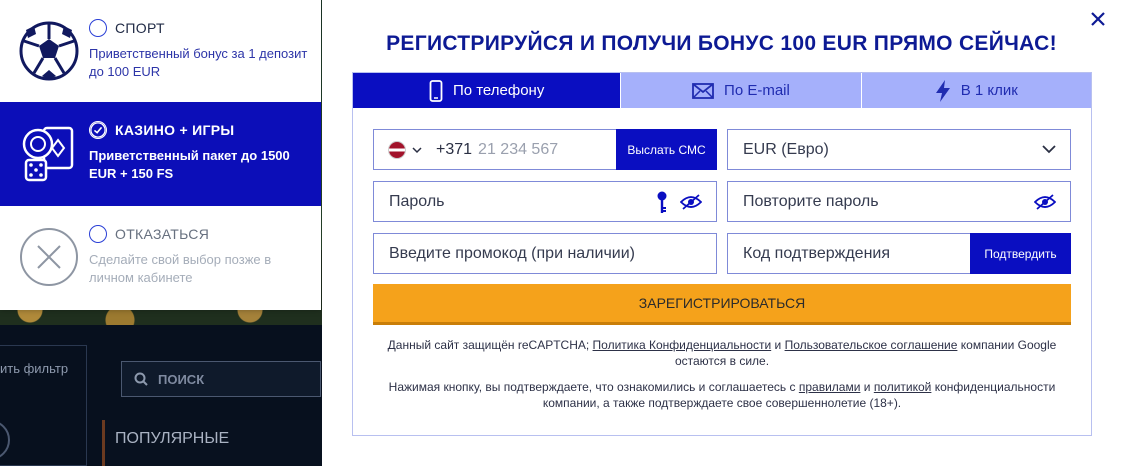  I want to click on privacy-policy-link: Политика Конфиденциальности, so click(682, 345).